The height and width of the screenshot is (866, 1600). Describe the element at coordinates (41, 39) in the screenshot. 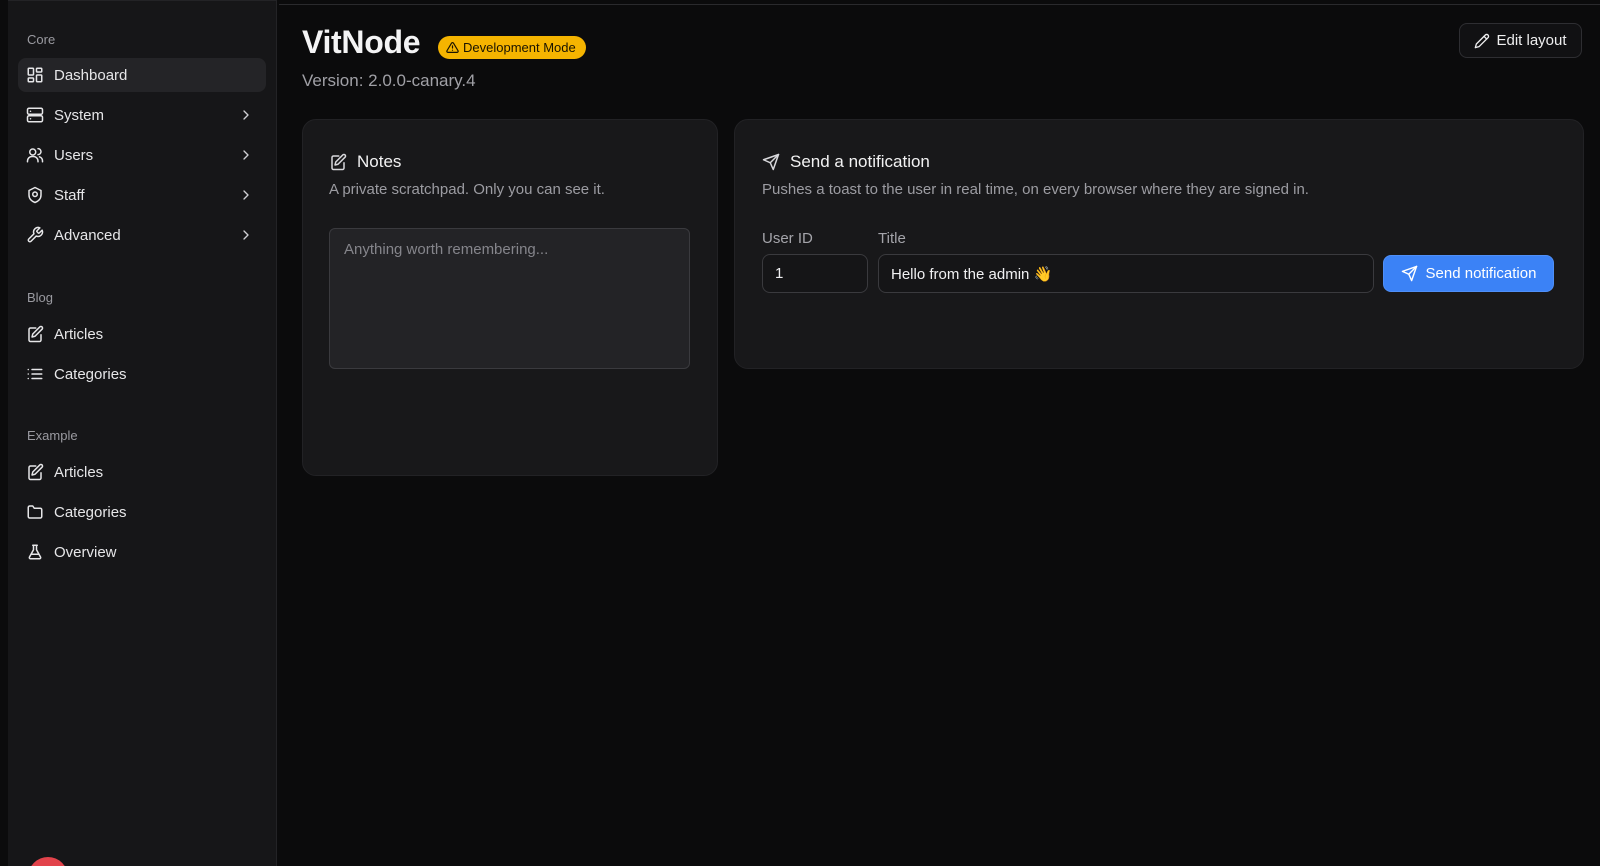

I see `sidebar-section-label: Core` at that location.